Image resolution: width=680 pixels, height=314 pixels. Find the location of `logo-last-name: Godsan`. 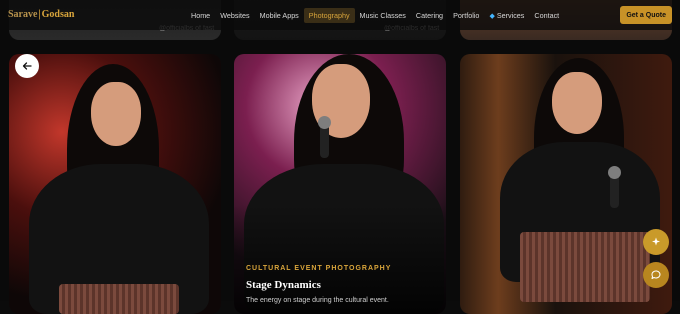

logo-last-name: Godsan is located at coordinates (58, 14).